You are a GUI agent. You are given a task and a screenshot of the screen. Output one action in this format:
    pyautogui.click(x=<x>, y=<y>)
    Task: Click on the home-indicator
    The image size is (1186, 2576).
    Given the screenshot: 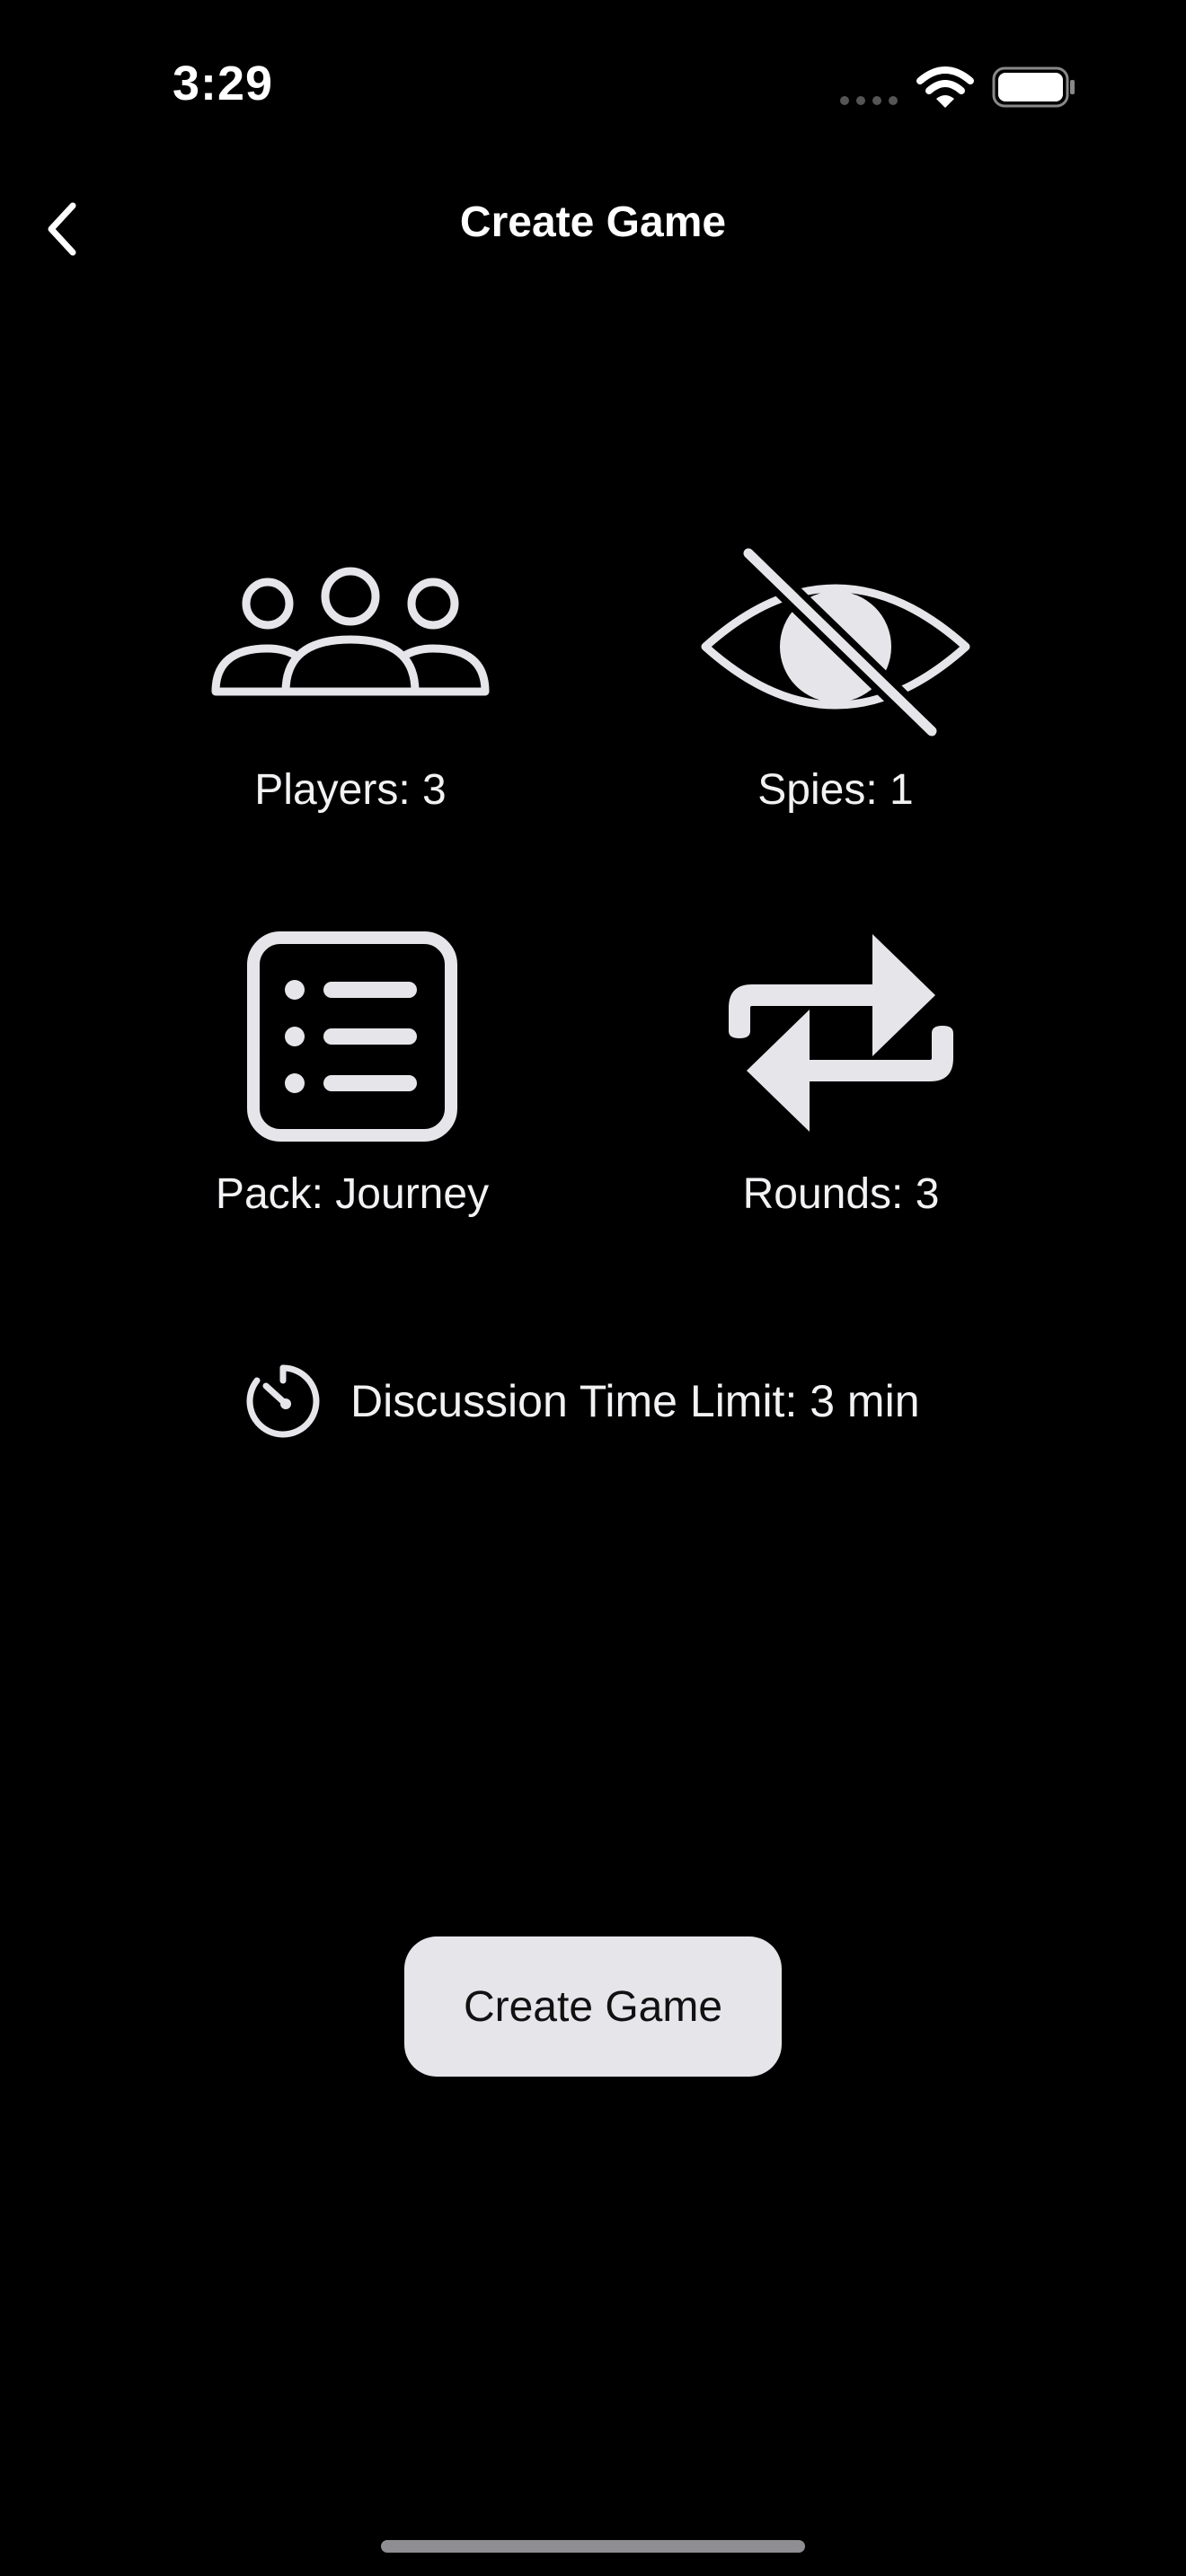 What is the action you would take?
    pyautogui.click(x=593, y=2546)
    